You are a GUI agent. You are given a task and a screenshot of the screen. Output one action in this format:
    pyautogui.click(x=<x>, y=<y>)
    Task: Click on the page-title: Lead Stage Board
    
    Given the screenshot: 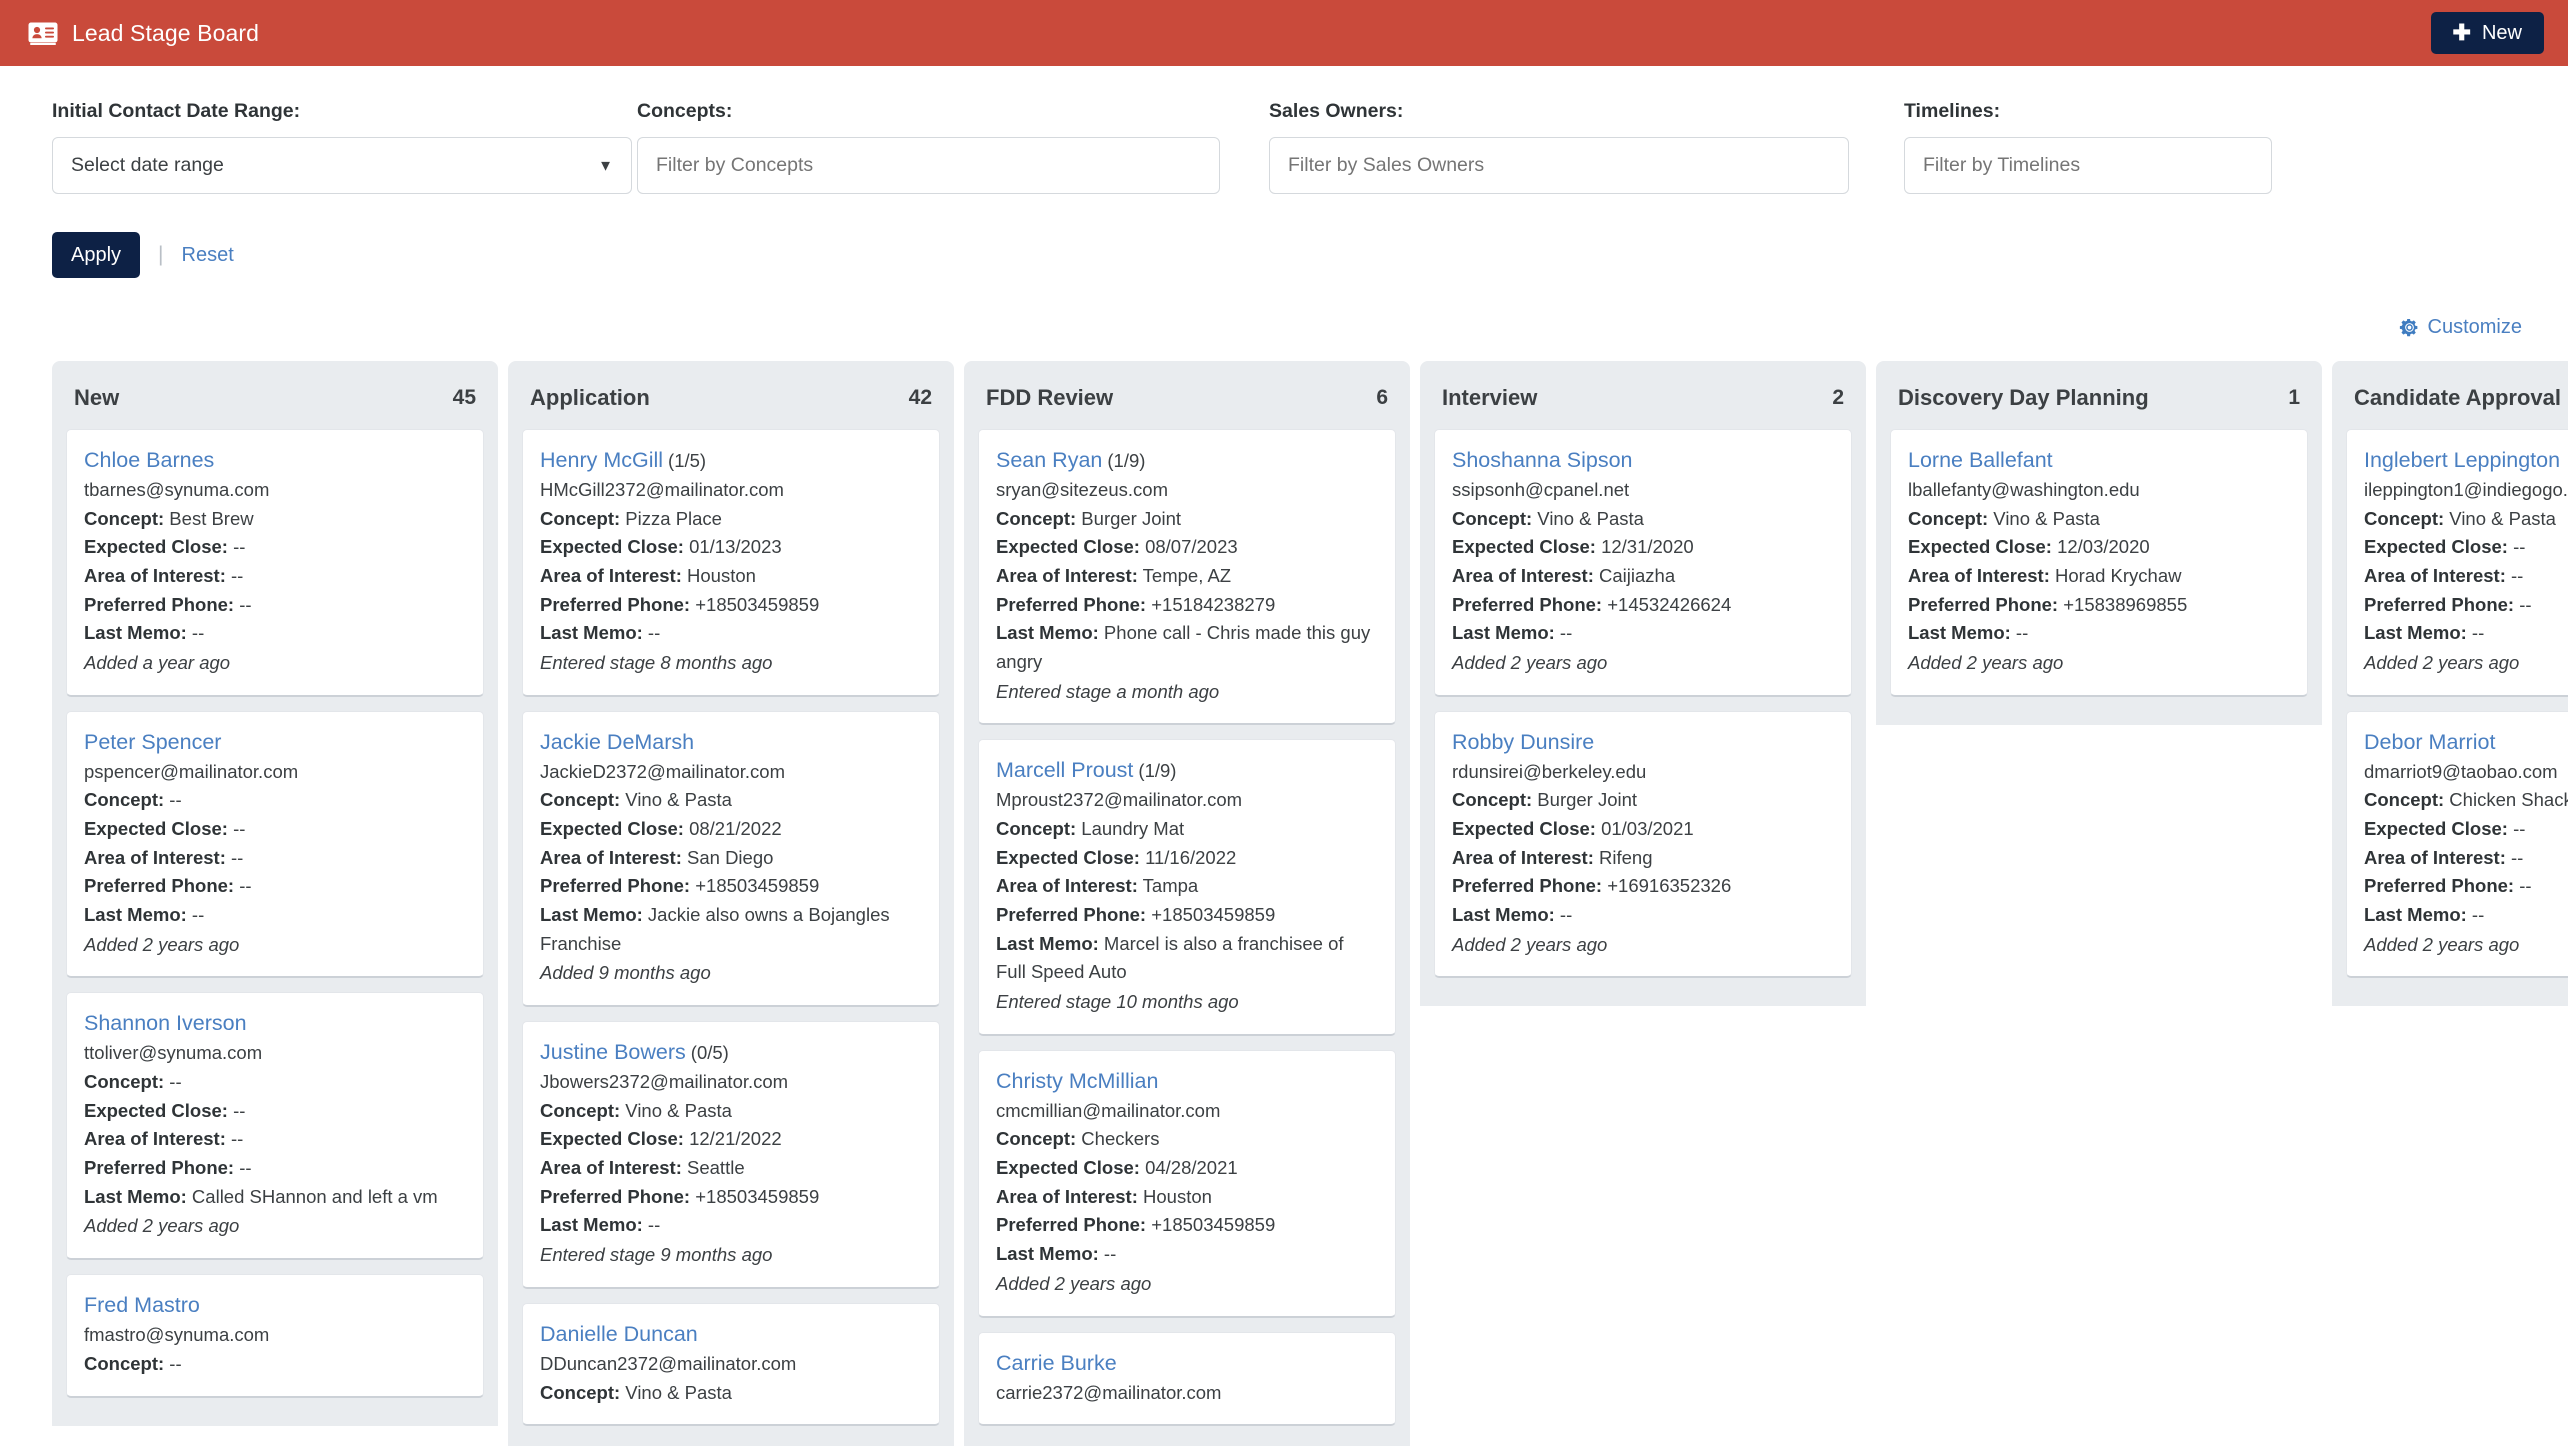 What is the action you would take?
    pyautogui.click(x=166, y=32)
    